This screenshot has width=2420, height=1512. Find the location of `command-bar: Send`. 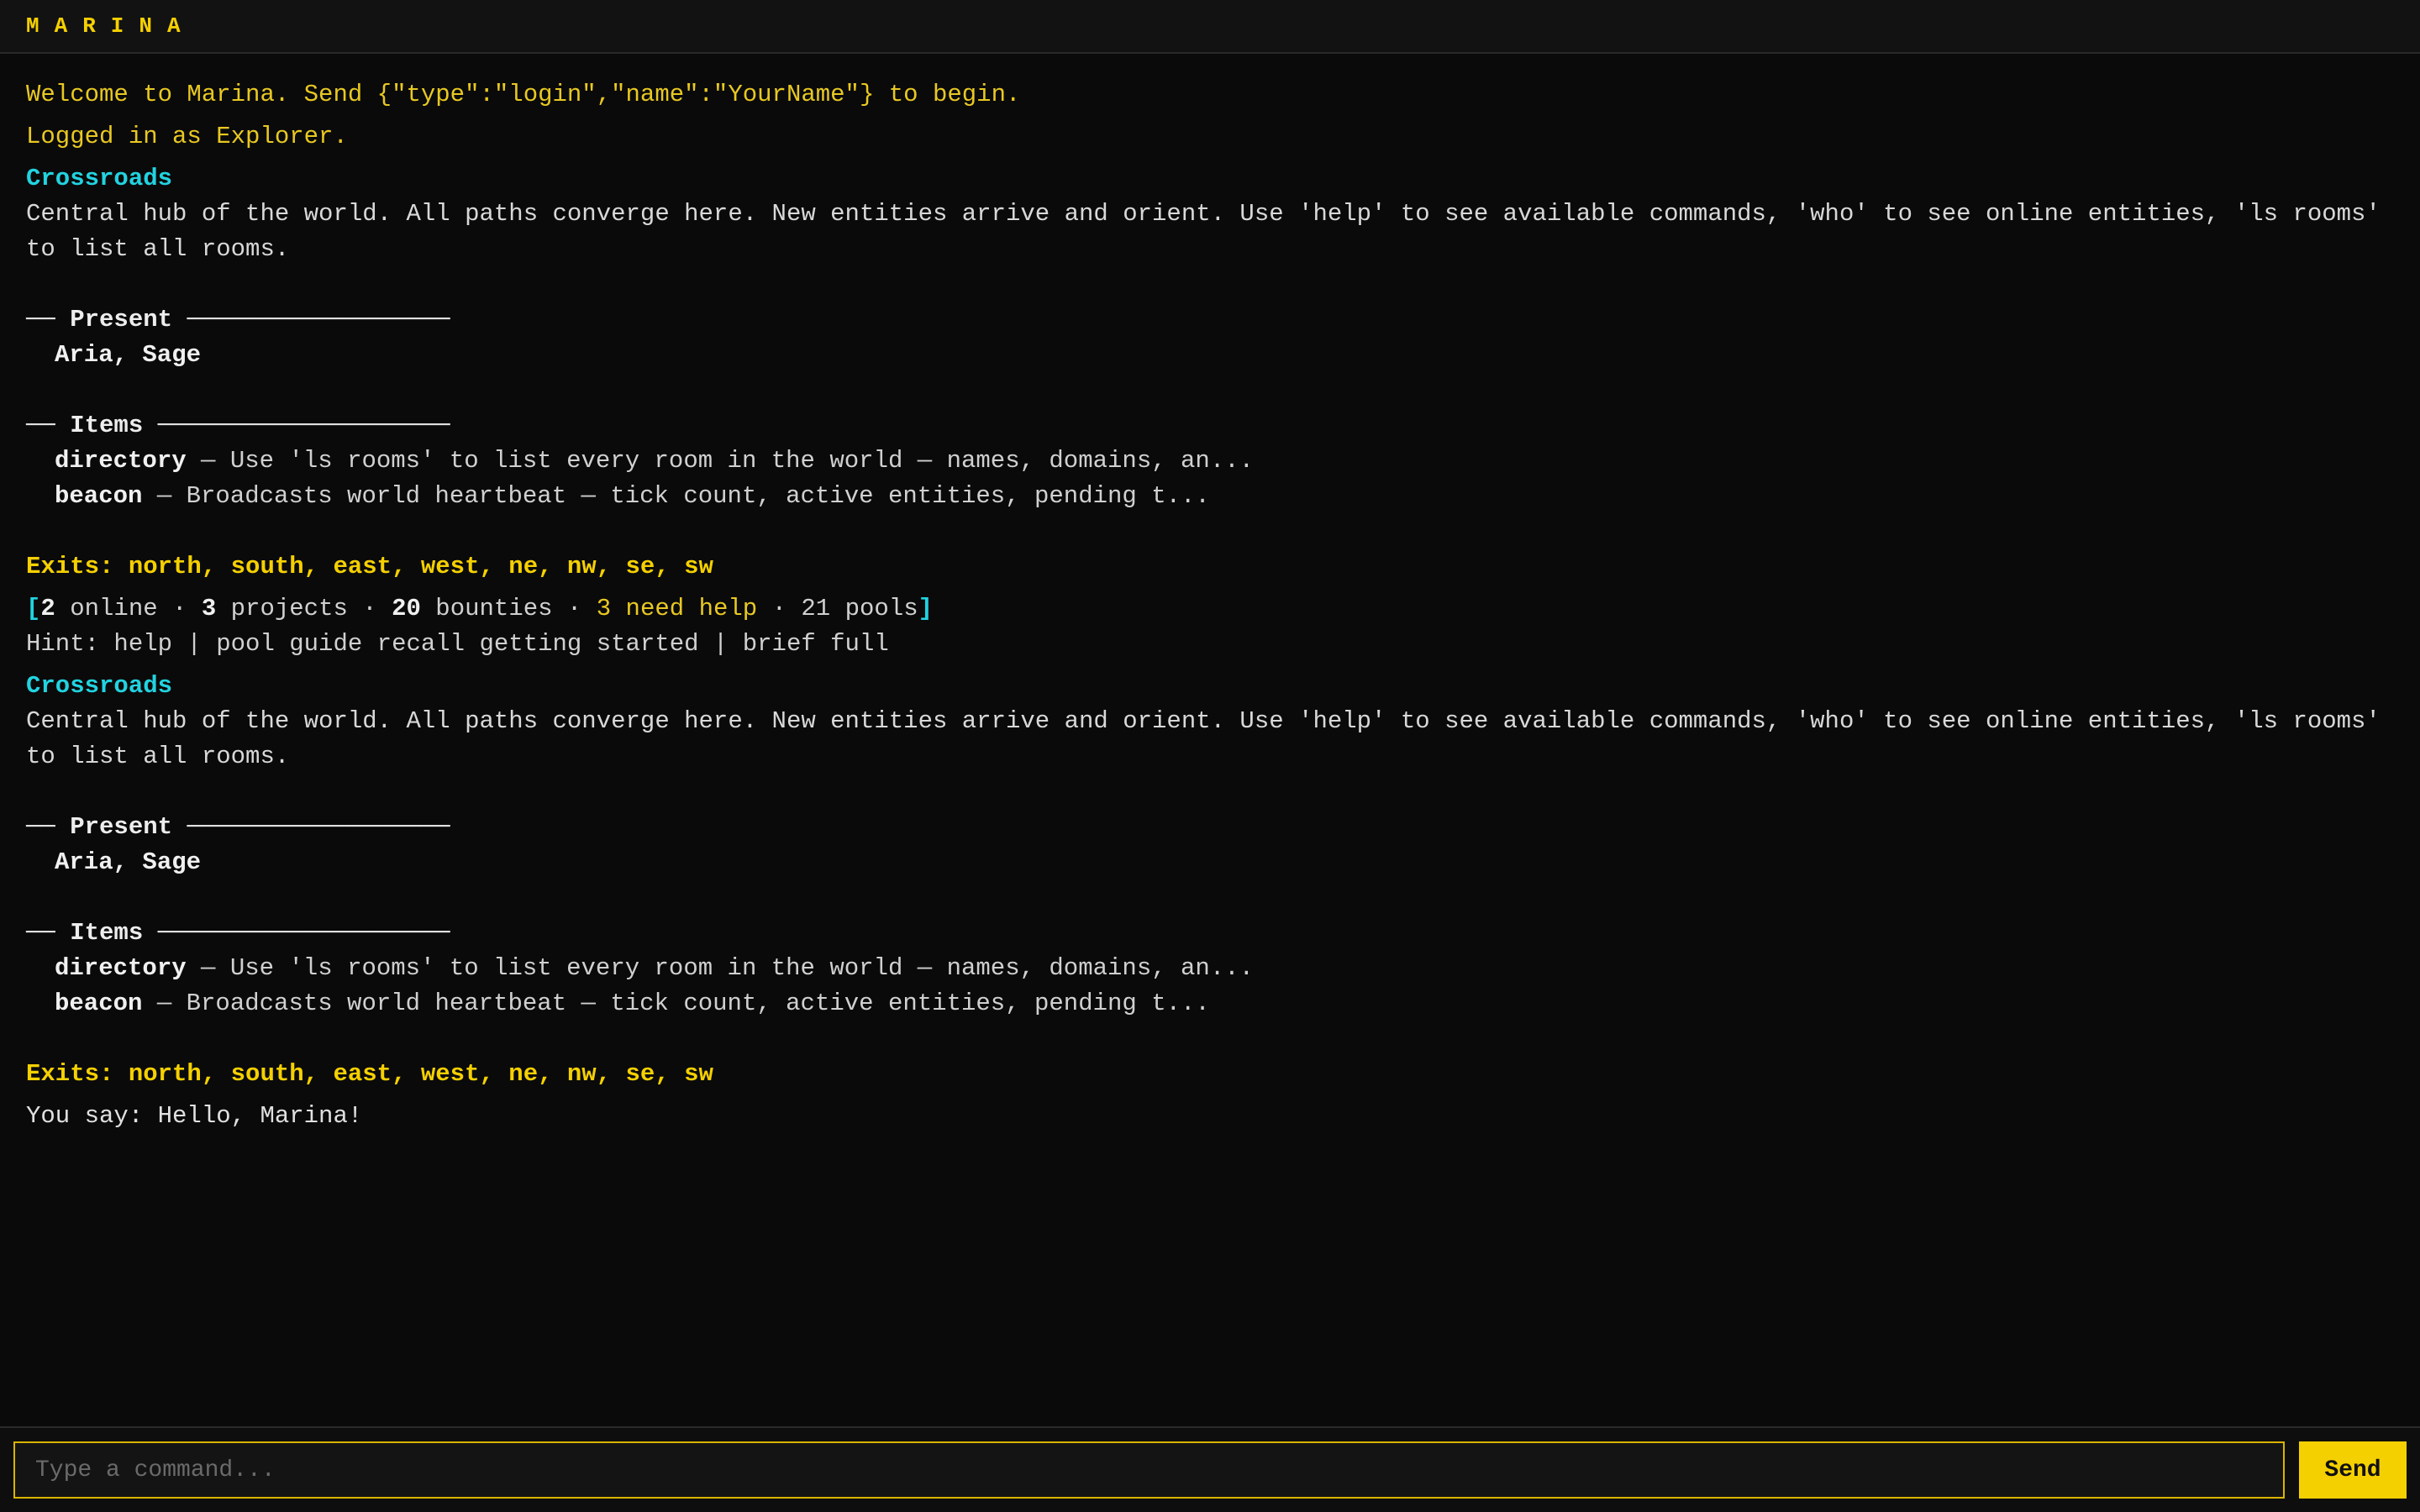

command-bar: Send is located at coordinates (1210, 1469).